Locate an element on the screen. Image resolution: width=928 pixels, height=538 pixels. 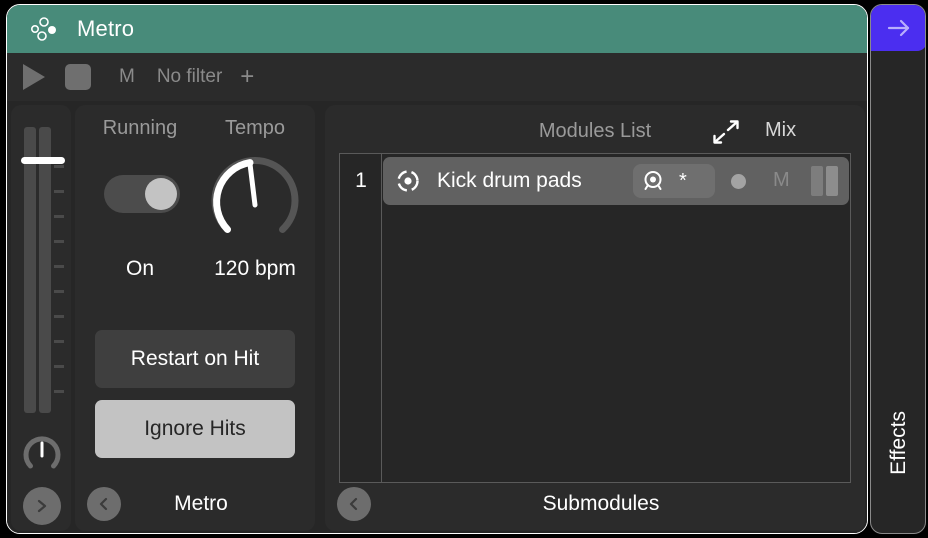
mix-button: Mix is located at coordinates (780, 130).